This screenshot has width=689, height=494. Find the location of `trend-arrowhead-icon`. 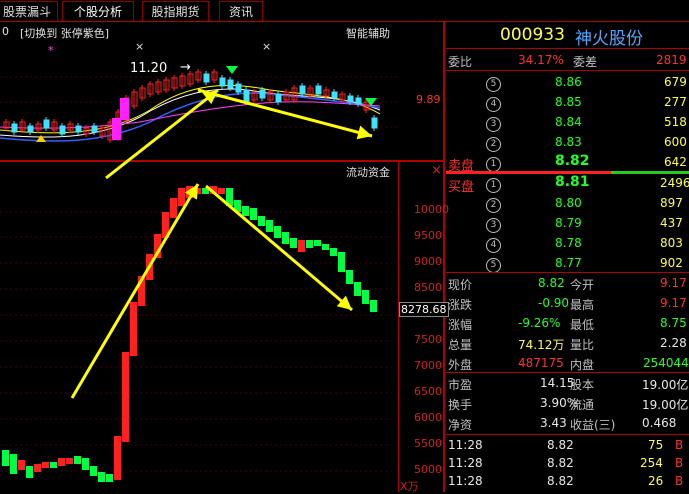

trend-arrowhead-icon is located at coordinates (364, 132).